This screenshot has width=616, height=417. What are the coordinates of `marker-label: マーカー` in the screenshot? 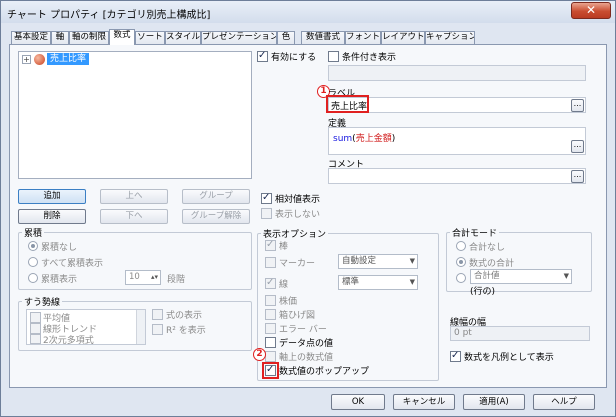 It's located at (297, 264).